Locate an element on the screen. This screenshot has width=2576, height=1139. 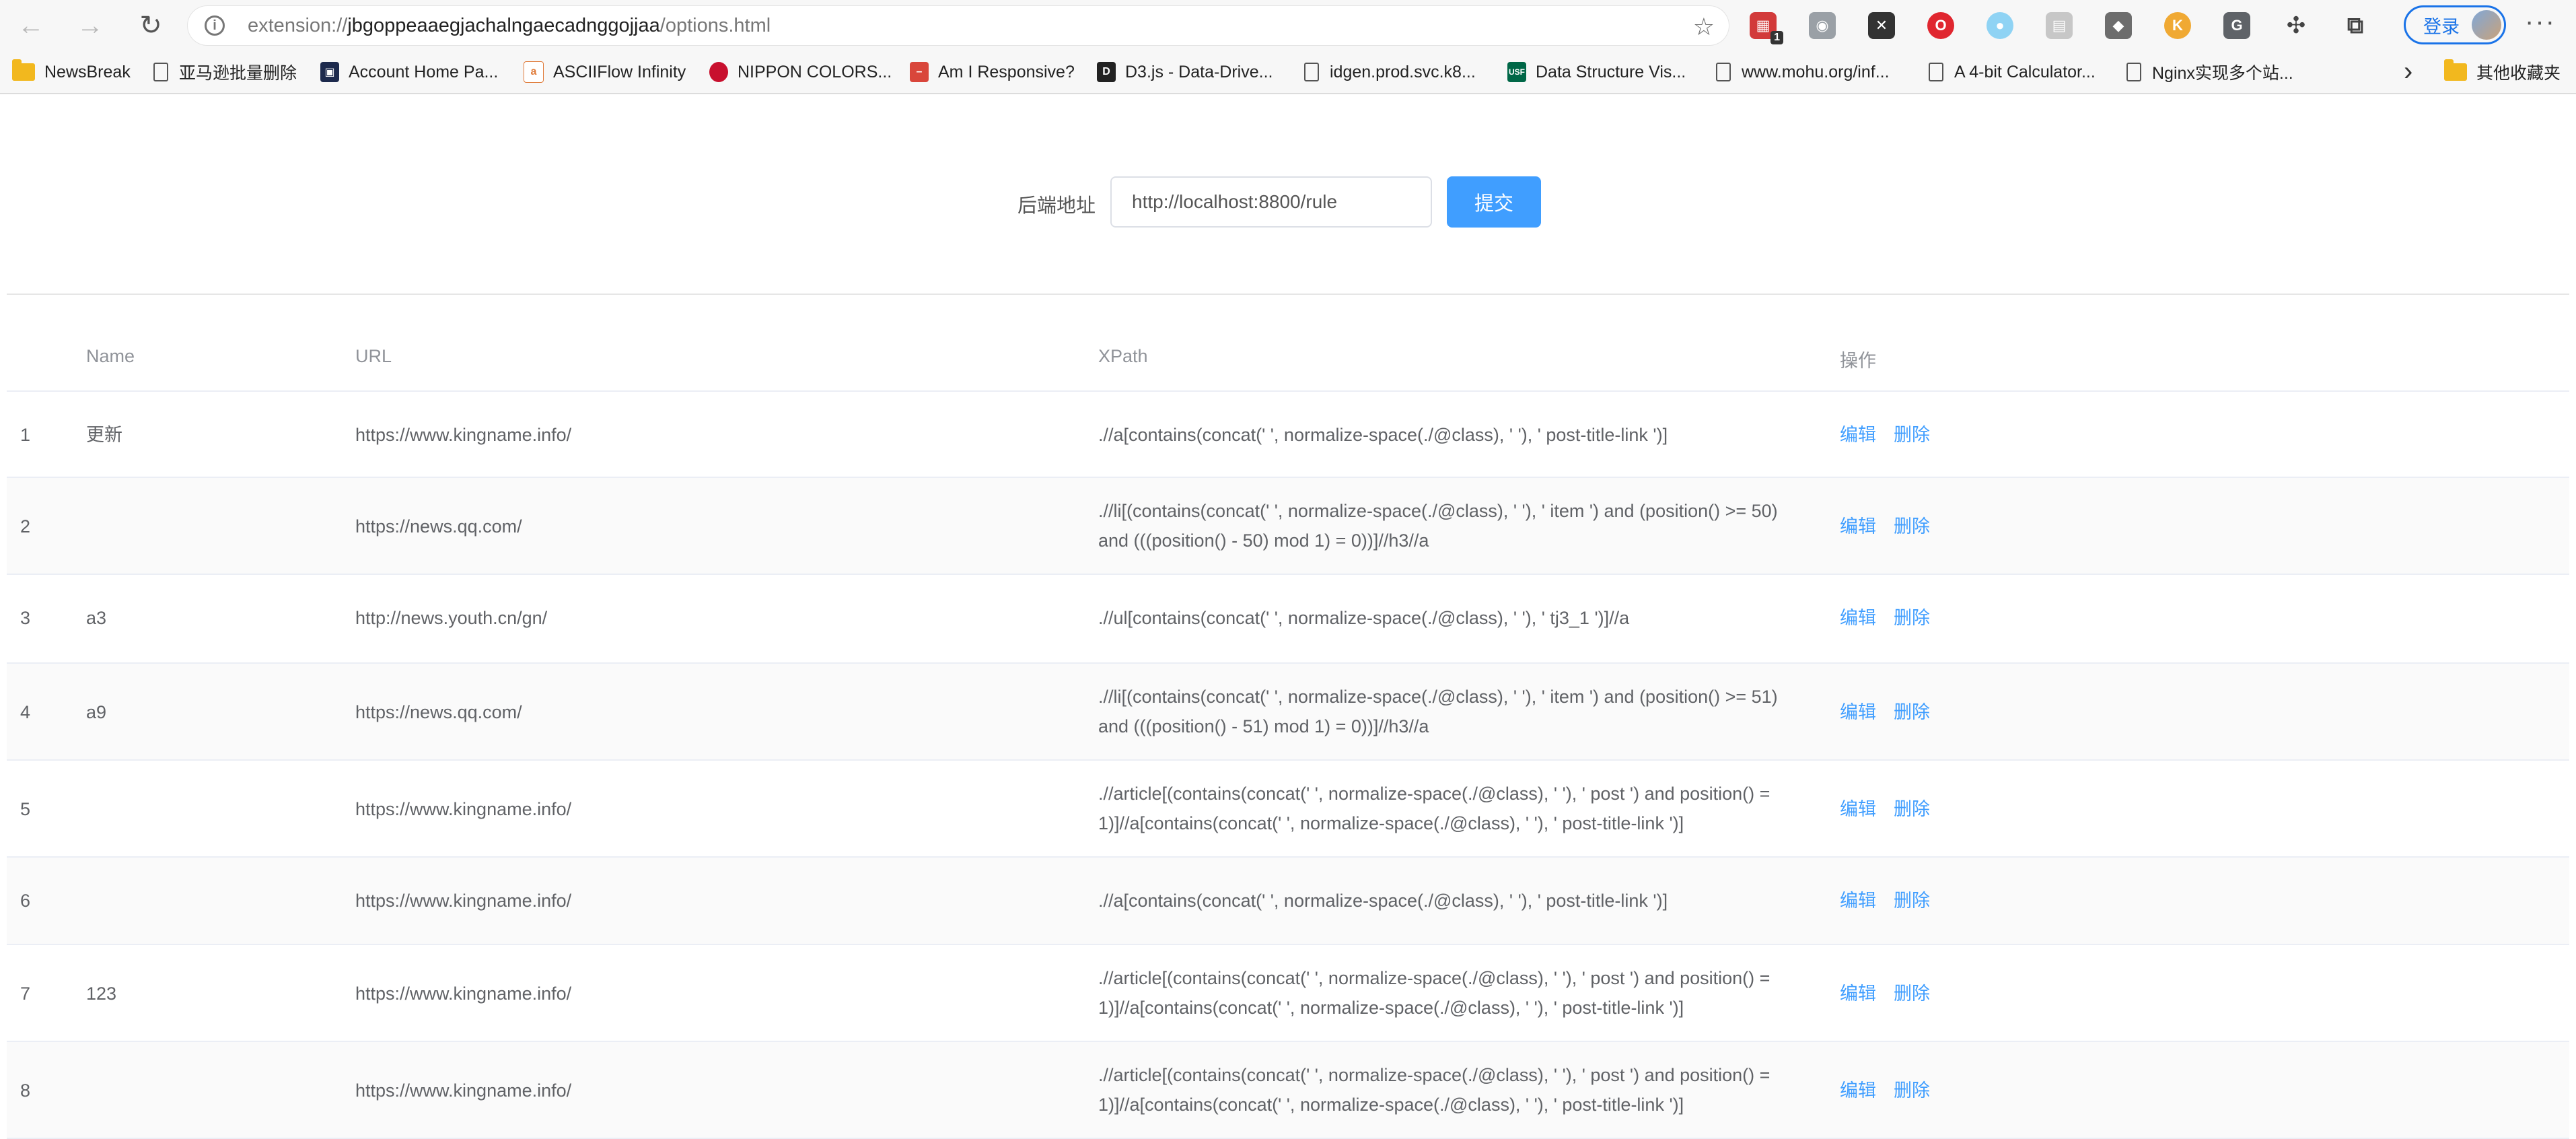
more-menu-icon: ··· is located at coordinates (2540, 22).